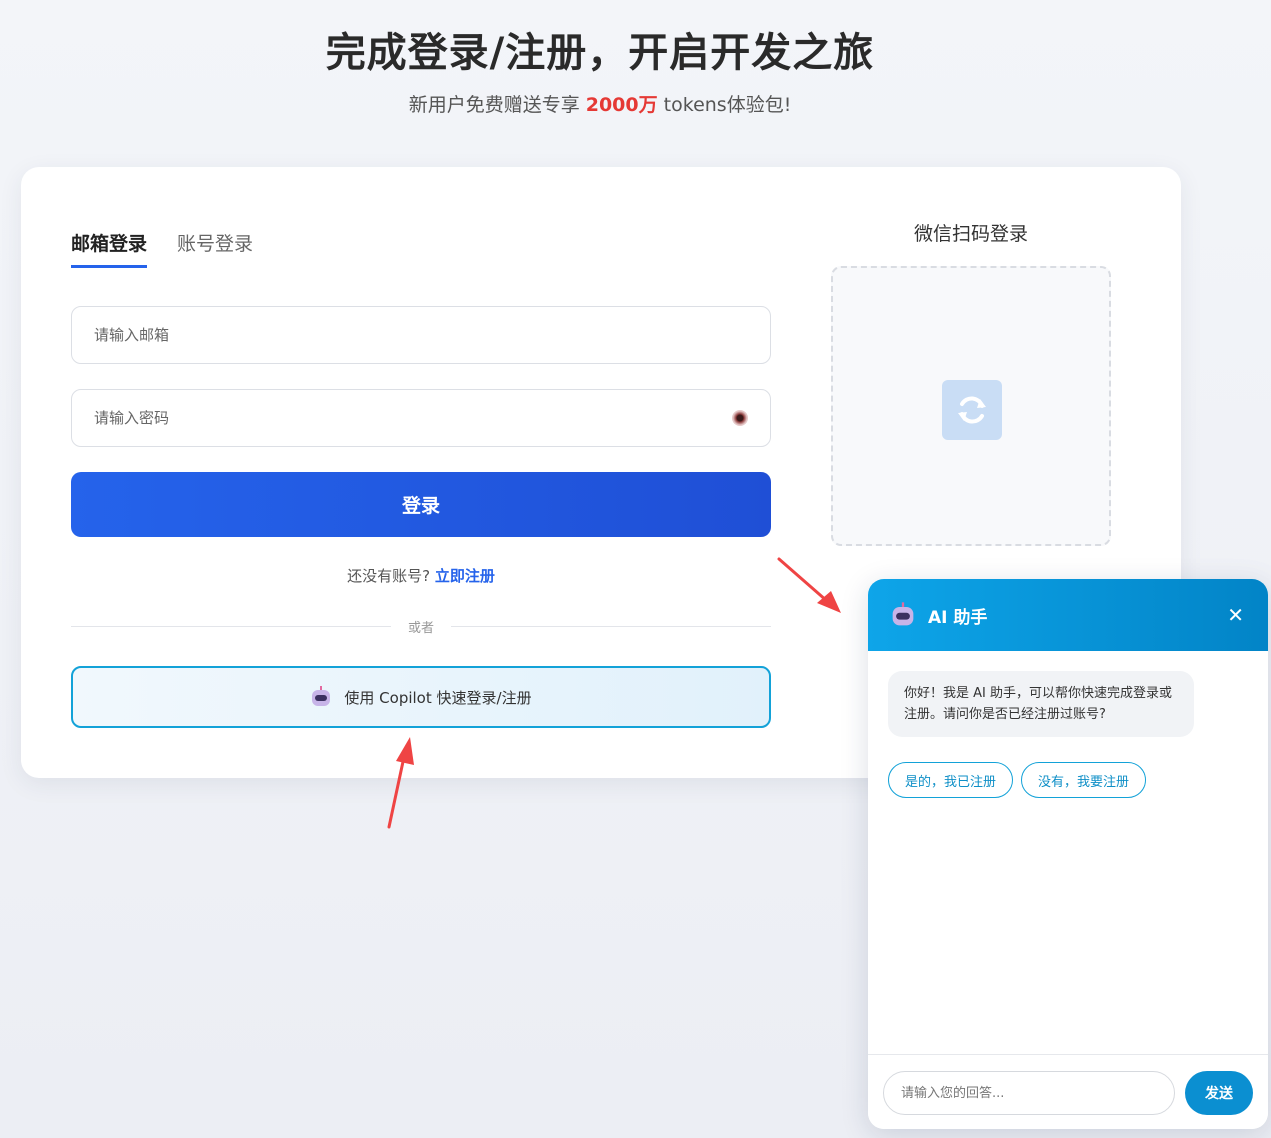  Describe the element at coordinates (465, 576) in the screenshot. I see `register-link: 立即注册` at that location.